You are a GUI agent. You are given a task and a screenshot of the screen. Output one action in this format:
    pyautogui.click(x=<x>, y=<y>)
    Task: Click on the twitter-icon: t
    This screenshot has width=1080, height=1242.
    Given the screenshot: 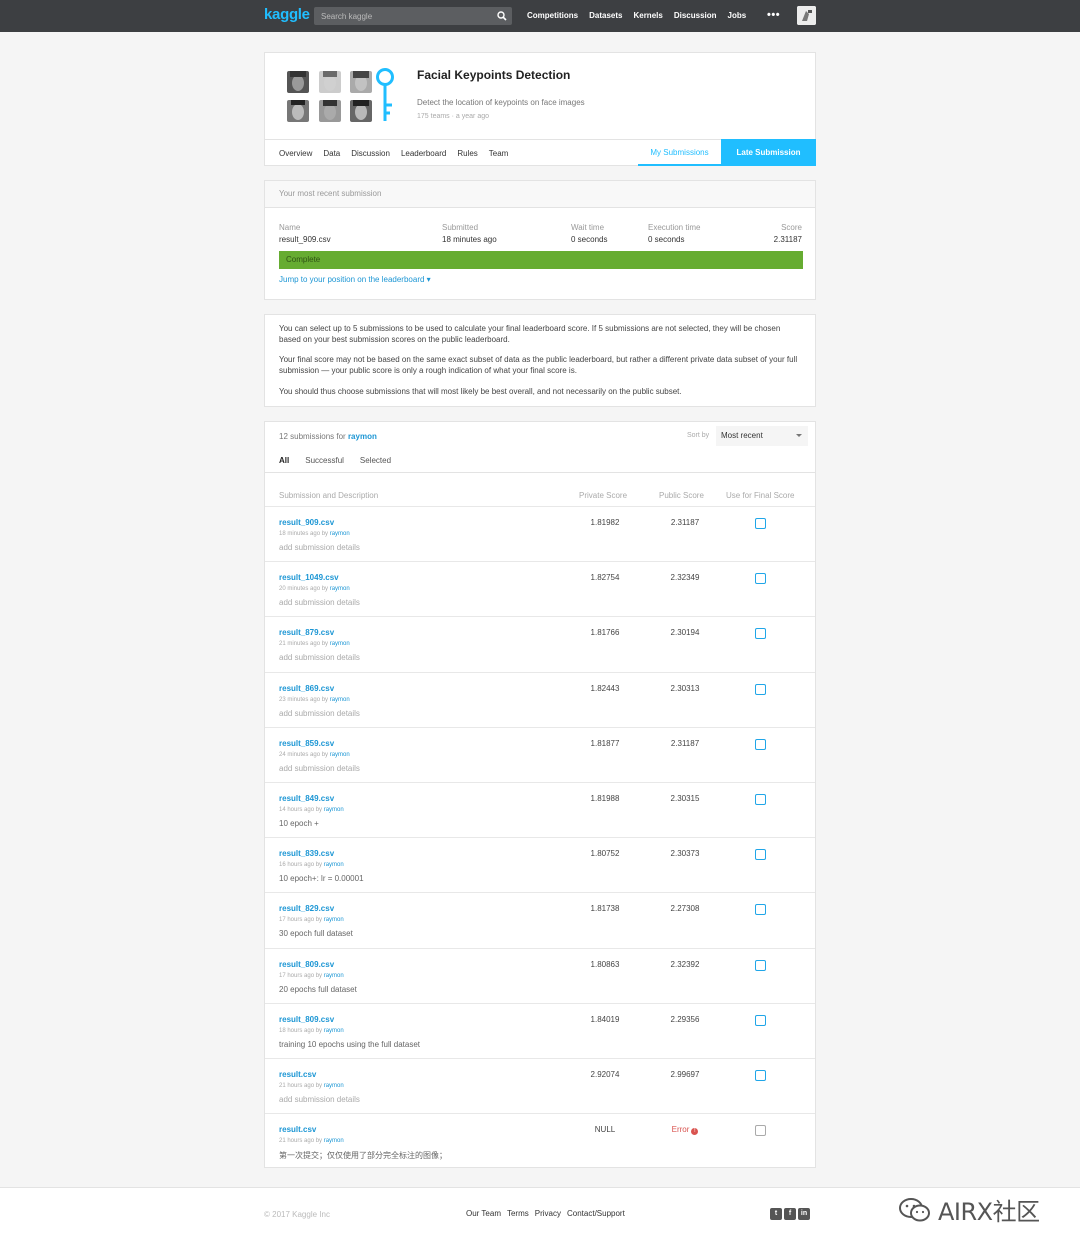 What is the action you would take?
    pyautogui.click(x=776, y=1214)
    